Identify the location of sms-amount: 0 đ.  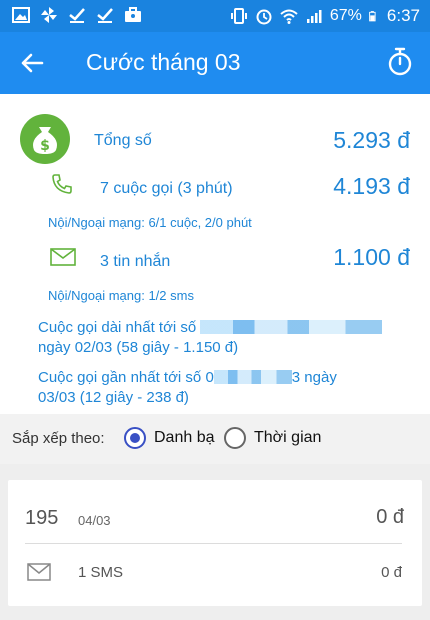
(391, 572).